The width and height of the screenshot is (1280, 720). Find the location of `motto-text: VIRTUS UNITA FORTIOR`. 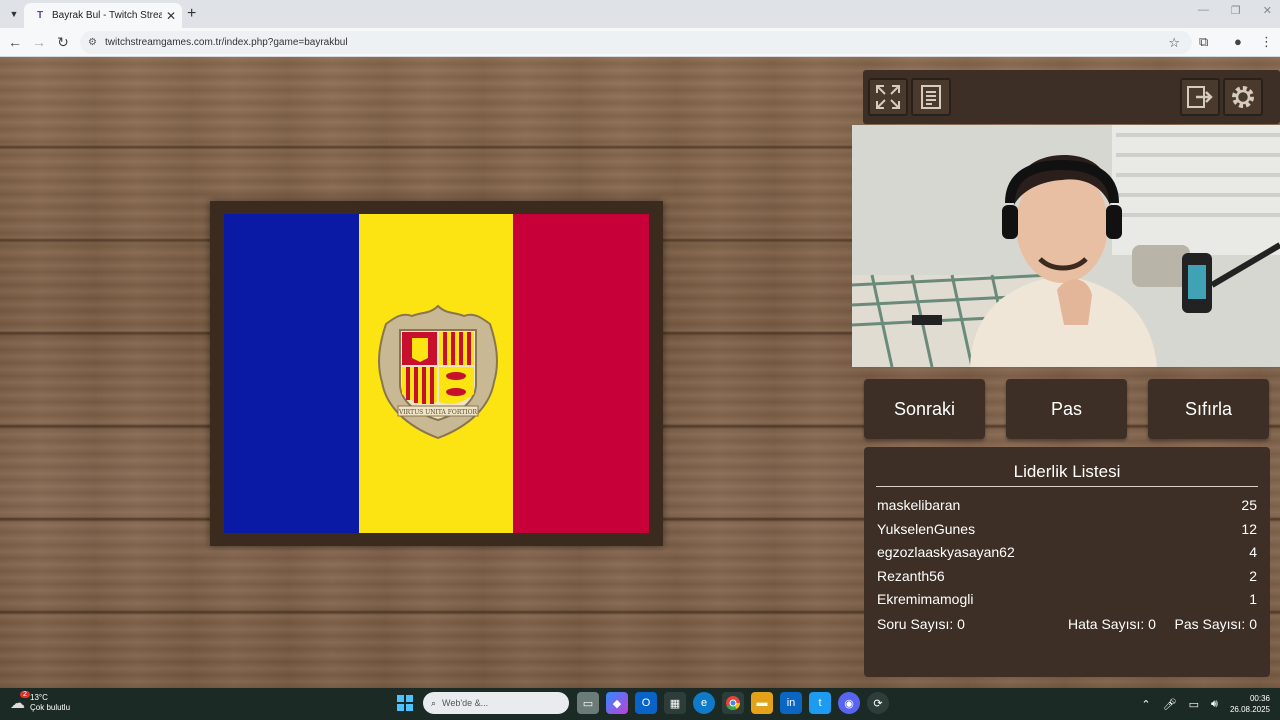

motto-text: VIRTUS UNITA FORTIOR is located at coordinates (438, 412).